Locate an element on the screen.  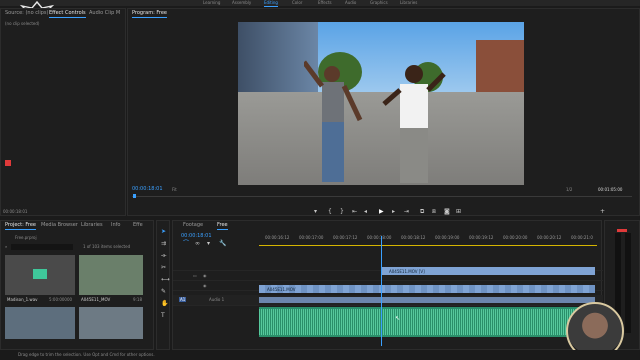
ruler-label: 00:00:19:00 is located at coordinates (447, 237).